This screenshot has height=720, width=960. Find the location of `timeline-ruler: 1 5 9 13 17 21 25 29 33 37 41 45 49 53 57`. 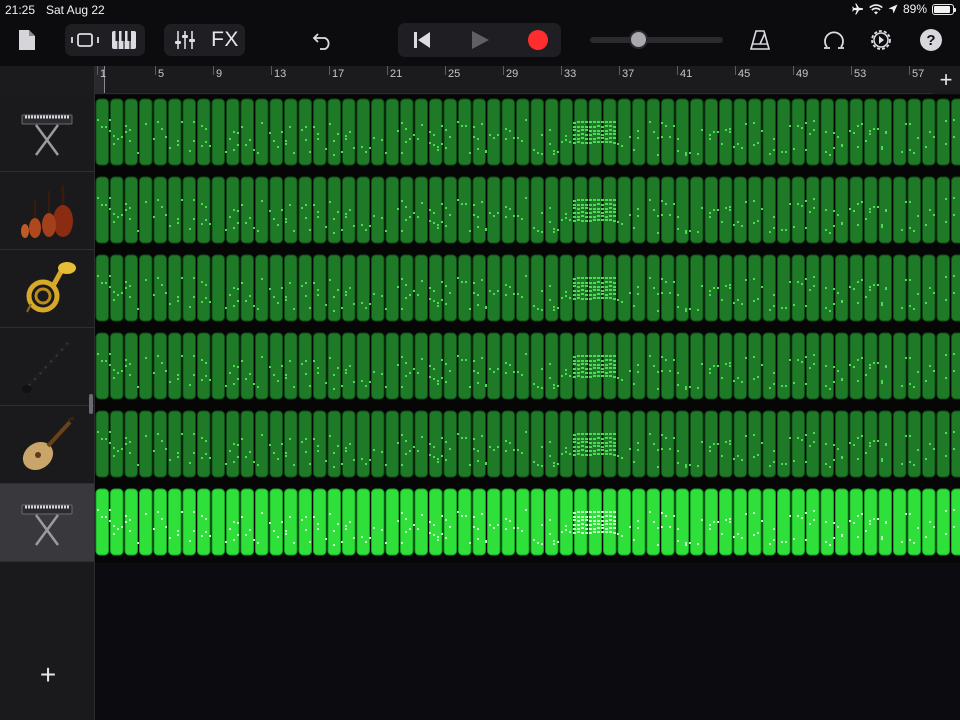

timeline-ruler: 1 5 9 13 17 21 25 29 33 37 41 45 49 53 57 is located at coordinates (527, 80).